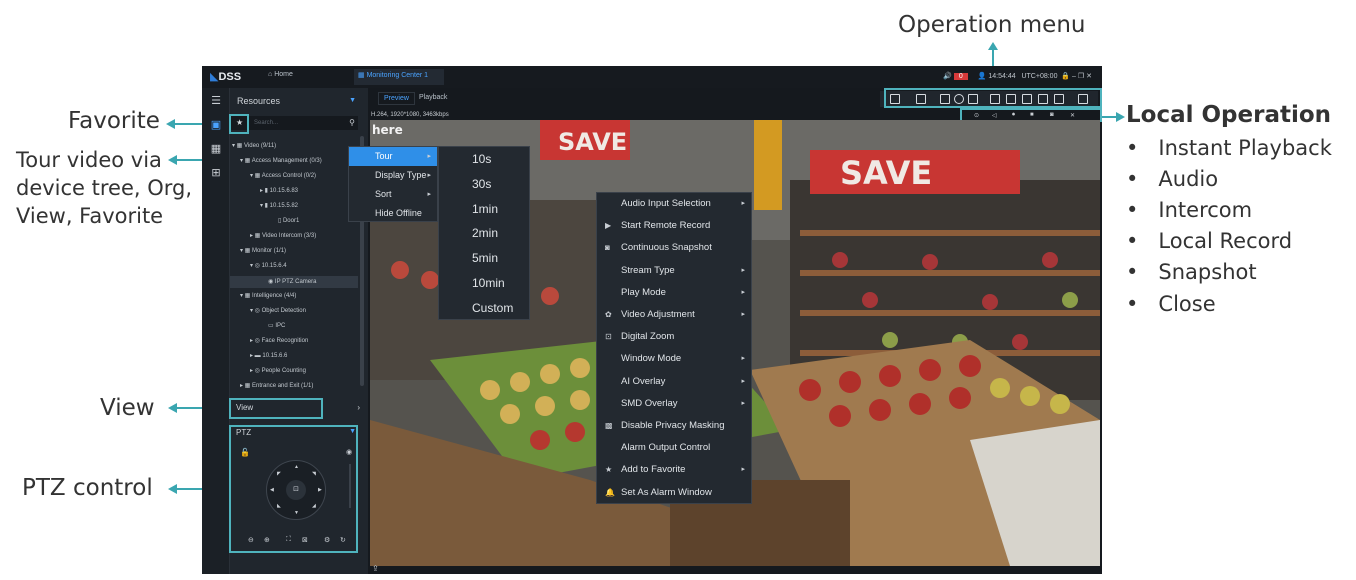 The width and height of the screenshot is (1356, 580). I want to click on tour-interval-item: 10s, so click(484, 159).